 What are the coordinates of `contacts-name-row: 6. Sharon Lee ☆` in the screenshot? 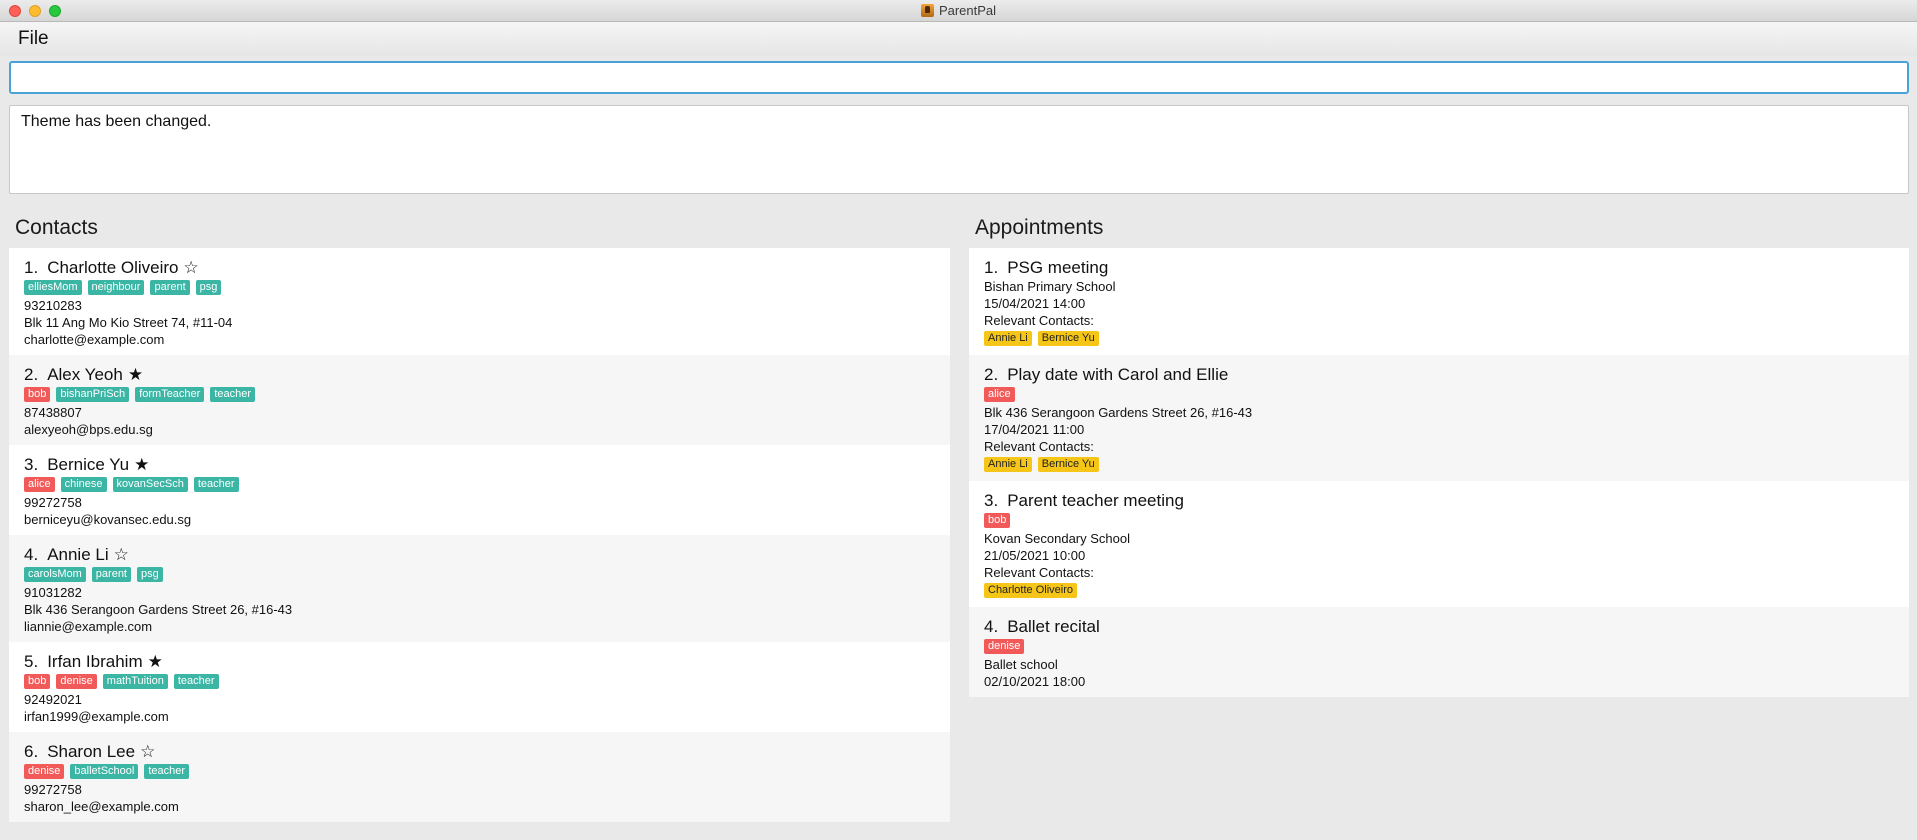 It's located at (479, 752).